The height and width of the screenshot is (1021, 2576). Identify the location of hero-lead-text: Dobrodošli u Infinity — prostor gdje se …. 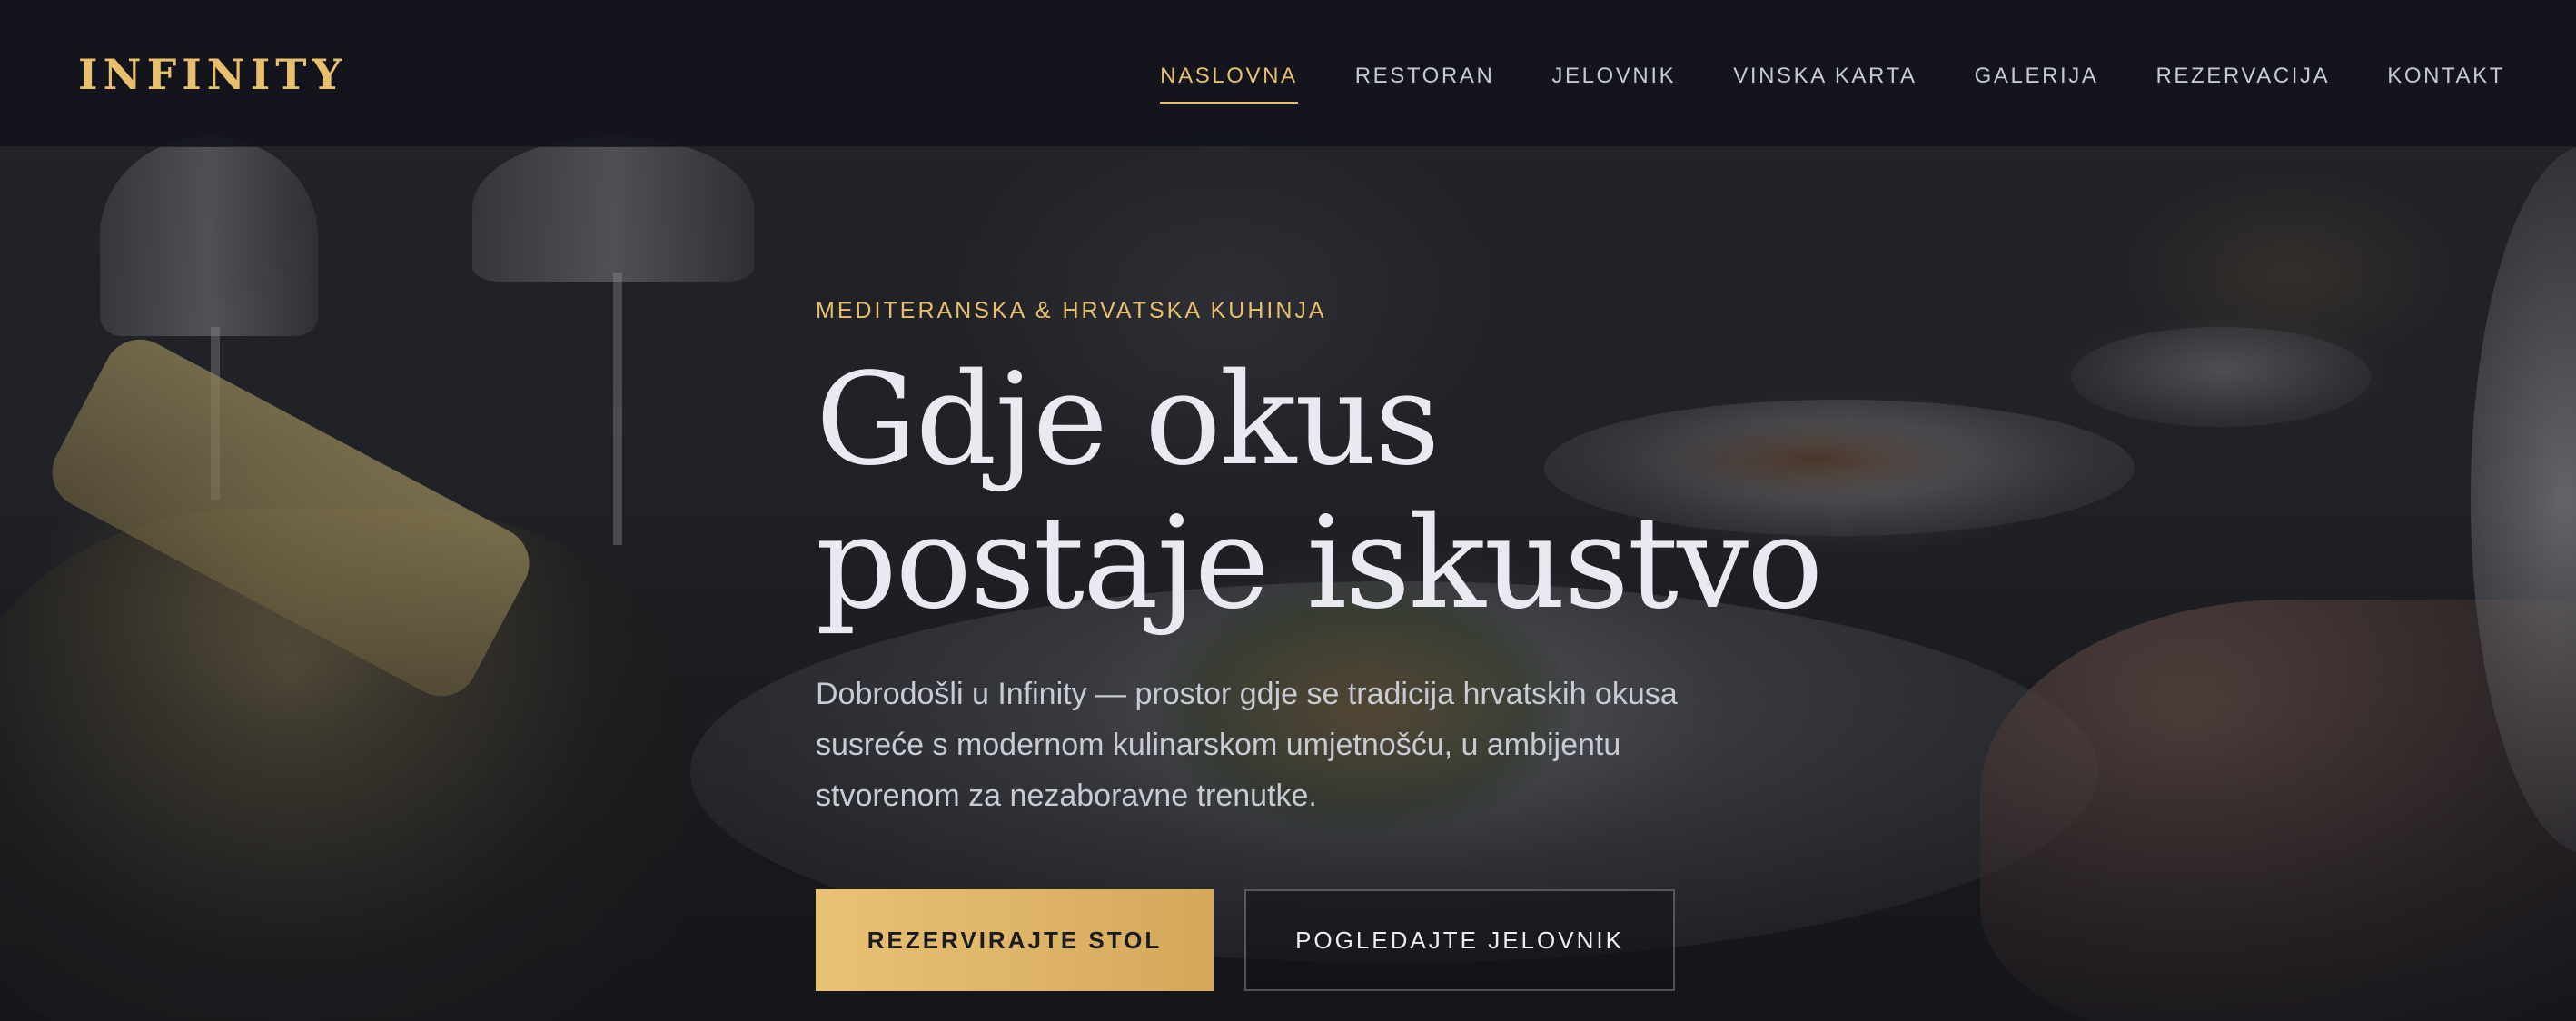
(1247, 745).